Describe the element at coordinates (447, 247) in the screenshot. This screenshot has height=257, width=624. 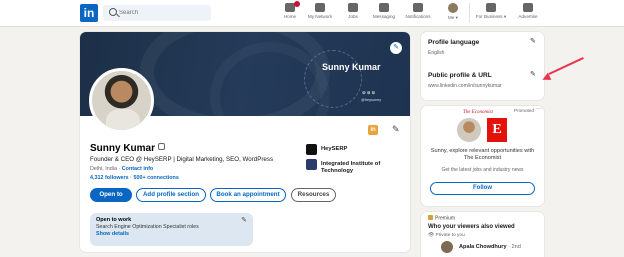
I see `viewer-avatar` at that location.